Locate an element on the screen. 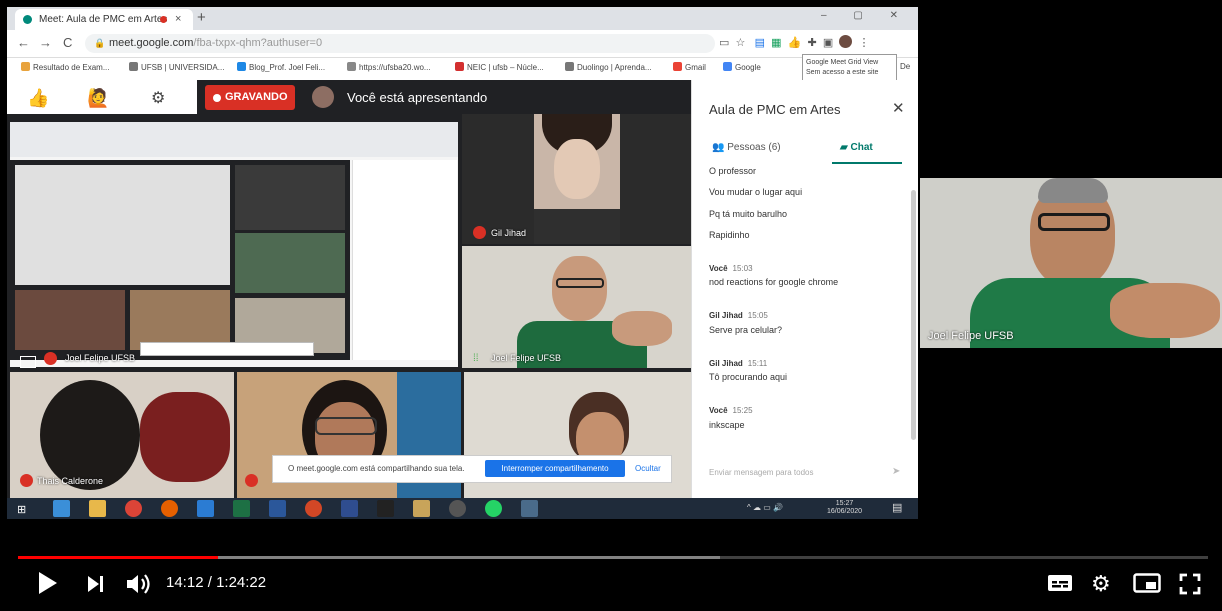 This screenshot has height=611, width=1222. tab-close-icon: × is located at coordinates (178, 19).